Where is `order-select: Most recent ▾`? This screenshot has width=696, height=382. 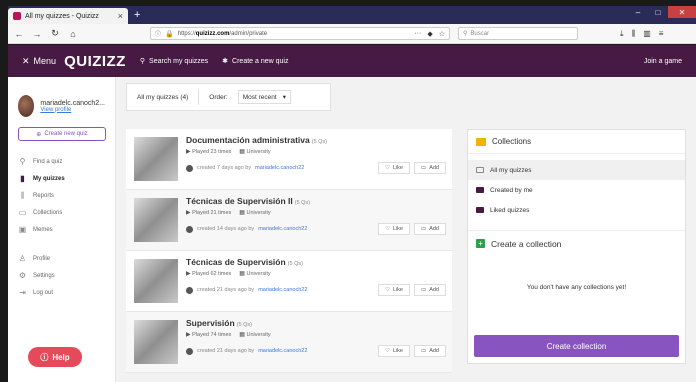 order-select: Most recent ▾ is located at coordinates (264, 97).